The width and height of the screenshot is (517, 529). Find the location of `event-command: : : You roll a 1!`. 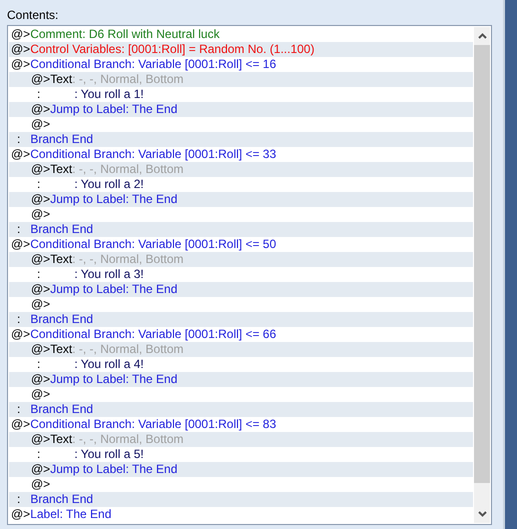

event-command: : : You roll a 1! is located at coordinates (241, 94).